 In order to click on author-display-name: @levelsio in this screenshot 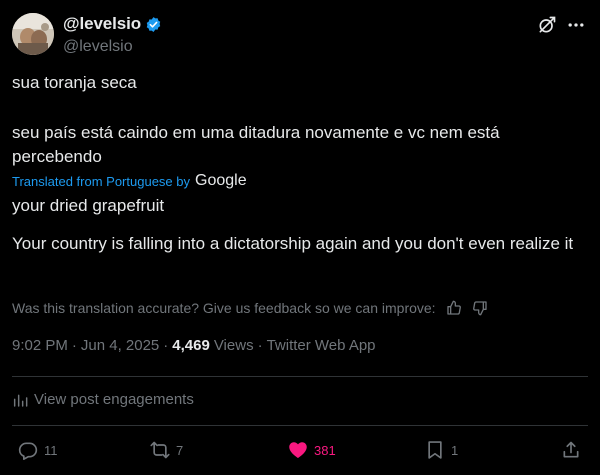, I will do `click(102, 24)`.